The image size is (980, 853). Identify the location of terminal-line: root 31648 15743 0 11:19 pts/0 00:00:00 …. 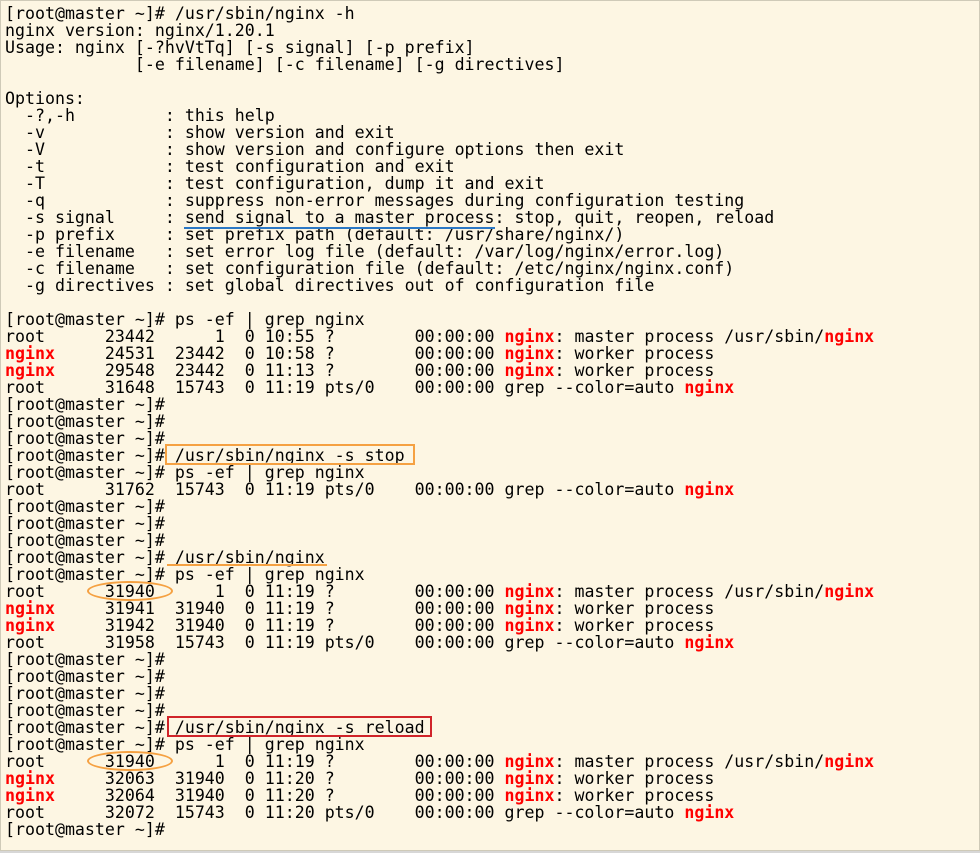
(439, 387).